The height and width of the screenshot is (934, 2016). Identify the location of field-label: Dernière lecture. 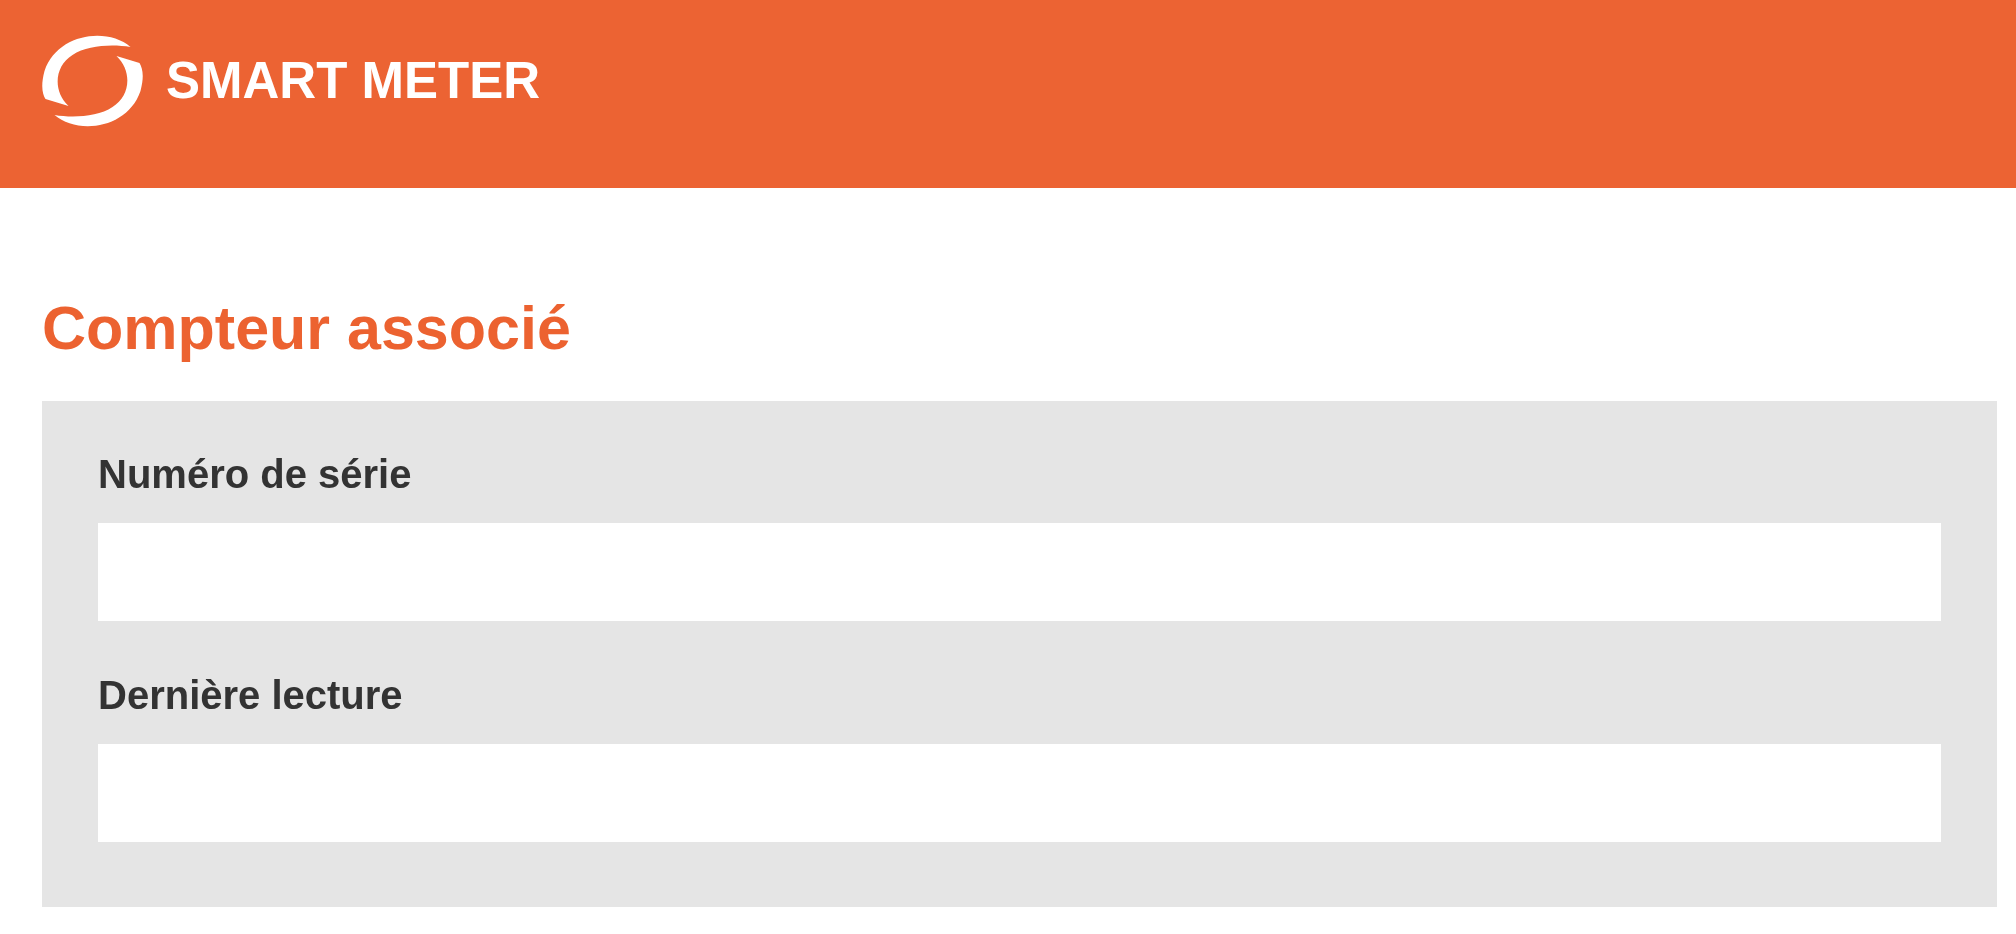
(250, 695).